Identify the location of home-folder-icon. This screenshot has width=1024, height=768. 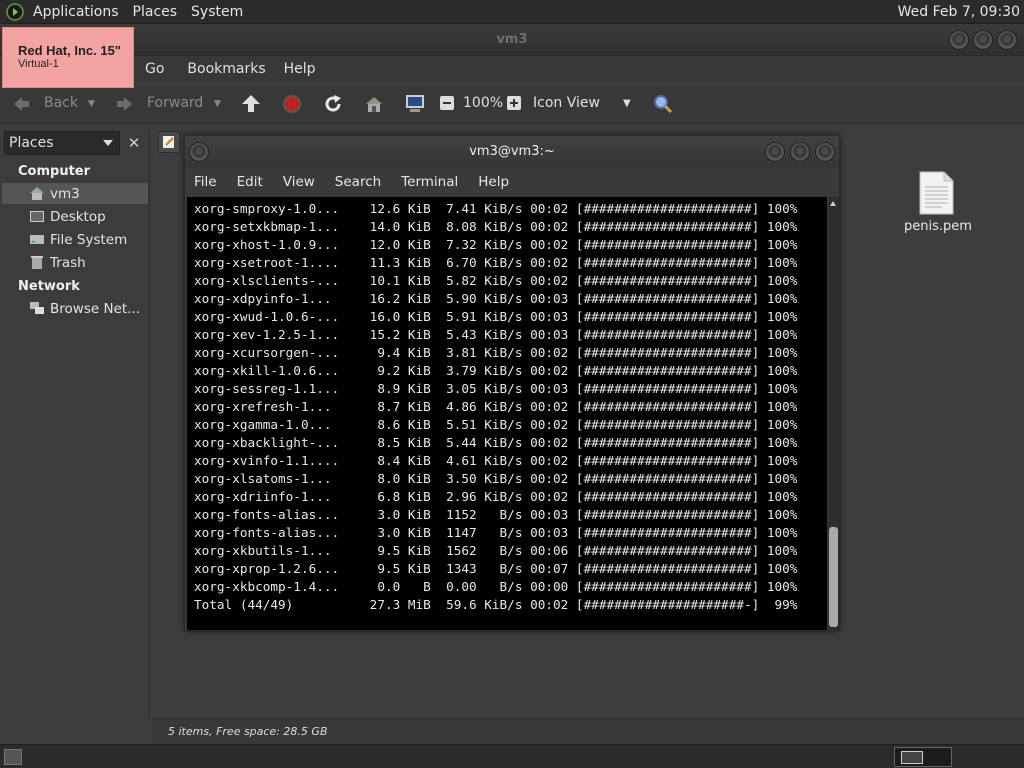
(37, 193).